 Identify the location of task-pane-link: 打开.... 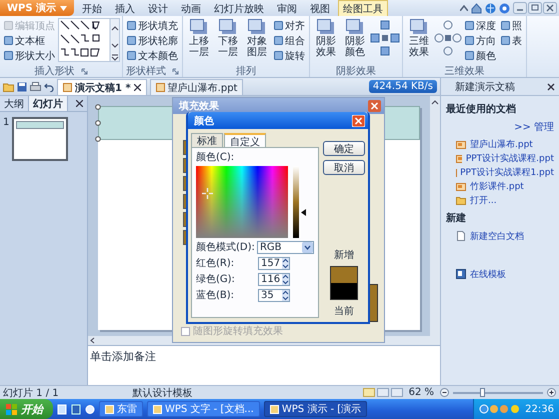
(483, 200).